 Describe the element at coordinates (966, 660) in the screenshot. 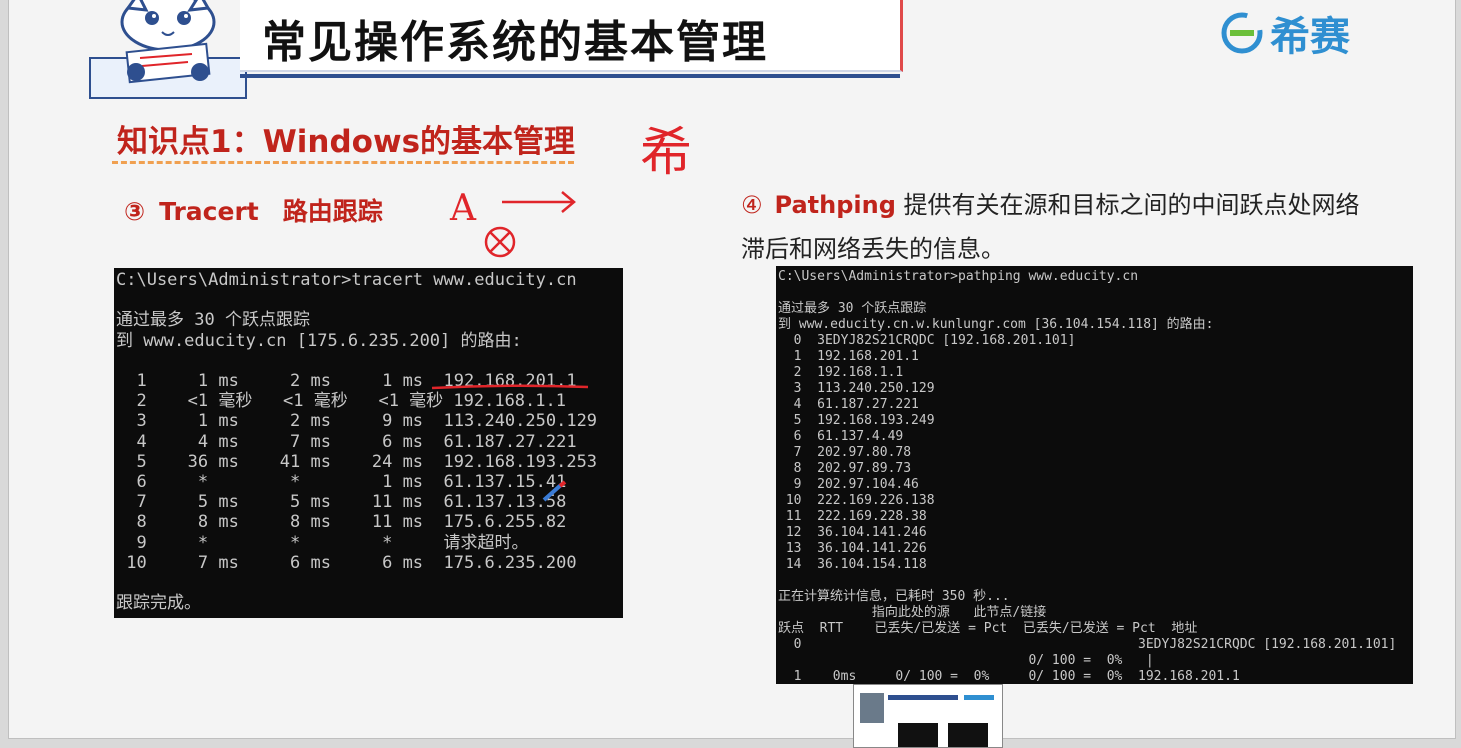

I see `terminal-line: 0/ 100 = 0% |` at that location.